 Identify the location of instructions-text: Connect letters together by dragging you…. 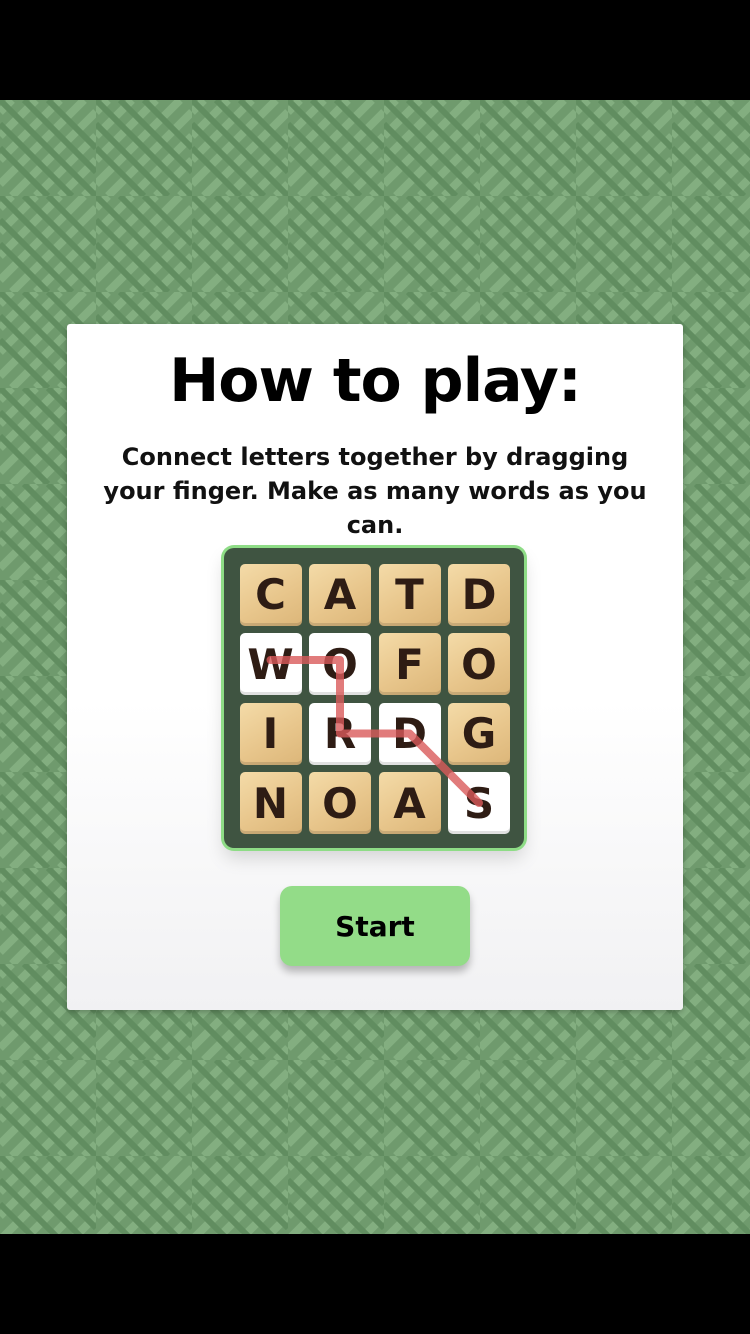
(375, 491).